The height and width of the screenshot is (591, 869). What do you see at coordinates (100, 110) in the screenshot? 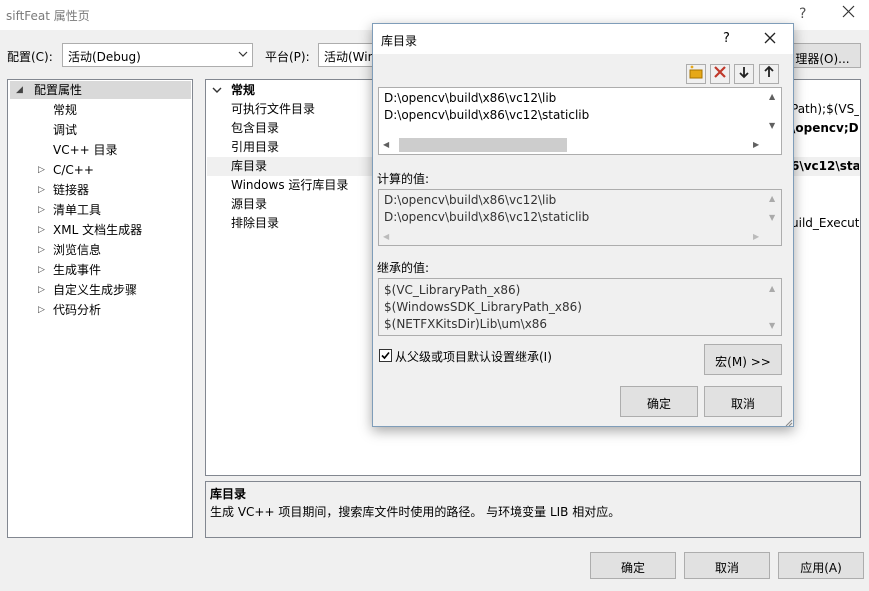
I see `tree-item: 常规` at bounding box center [100, 110].